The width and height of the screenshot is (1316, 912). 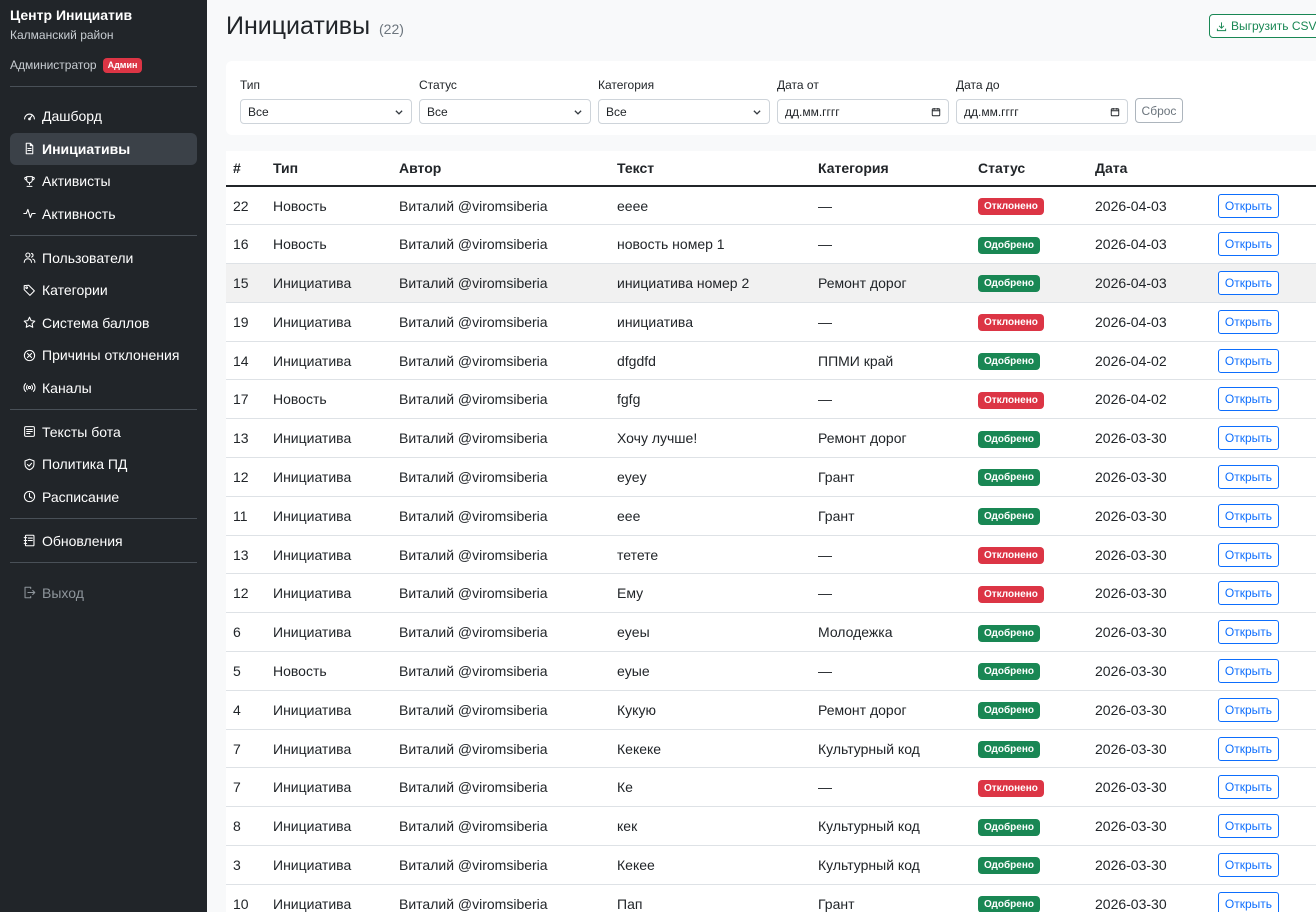 What do you see at coordinates (111, 355) in the screenshot?
I see `sidebar-item-label: Причины отклонения` at bounding box center [111, 355].